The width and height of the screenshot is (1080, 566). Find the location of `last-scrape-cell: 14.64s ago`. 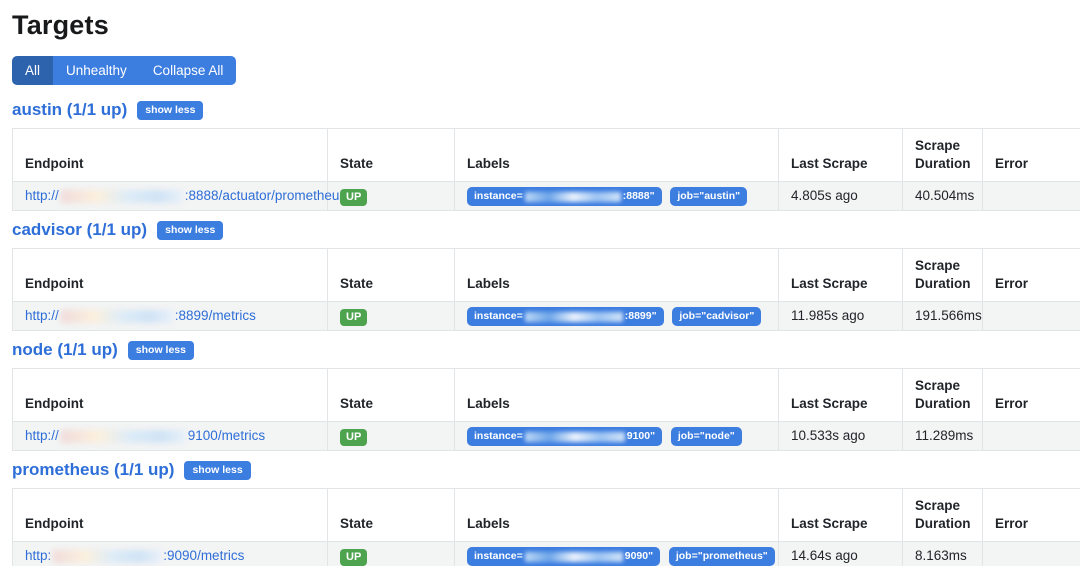

last-scrape-cell: 14.64s ago is located at coordinates (840, 553).